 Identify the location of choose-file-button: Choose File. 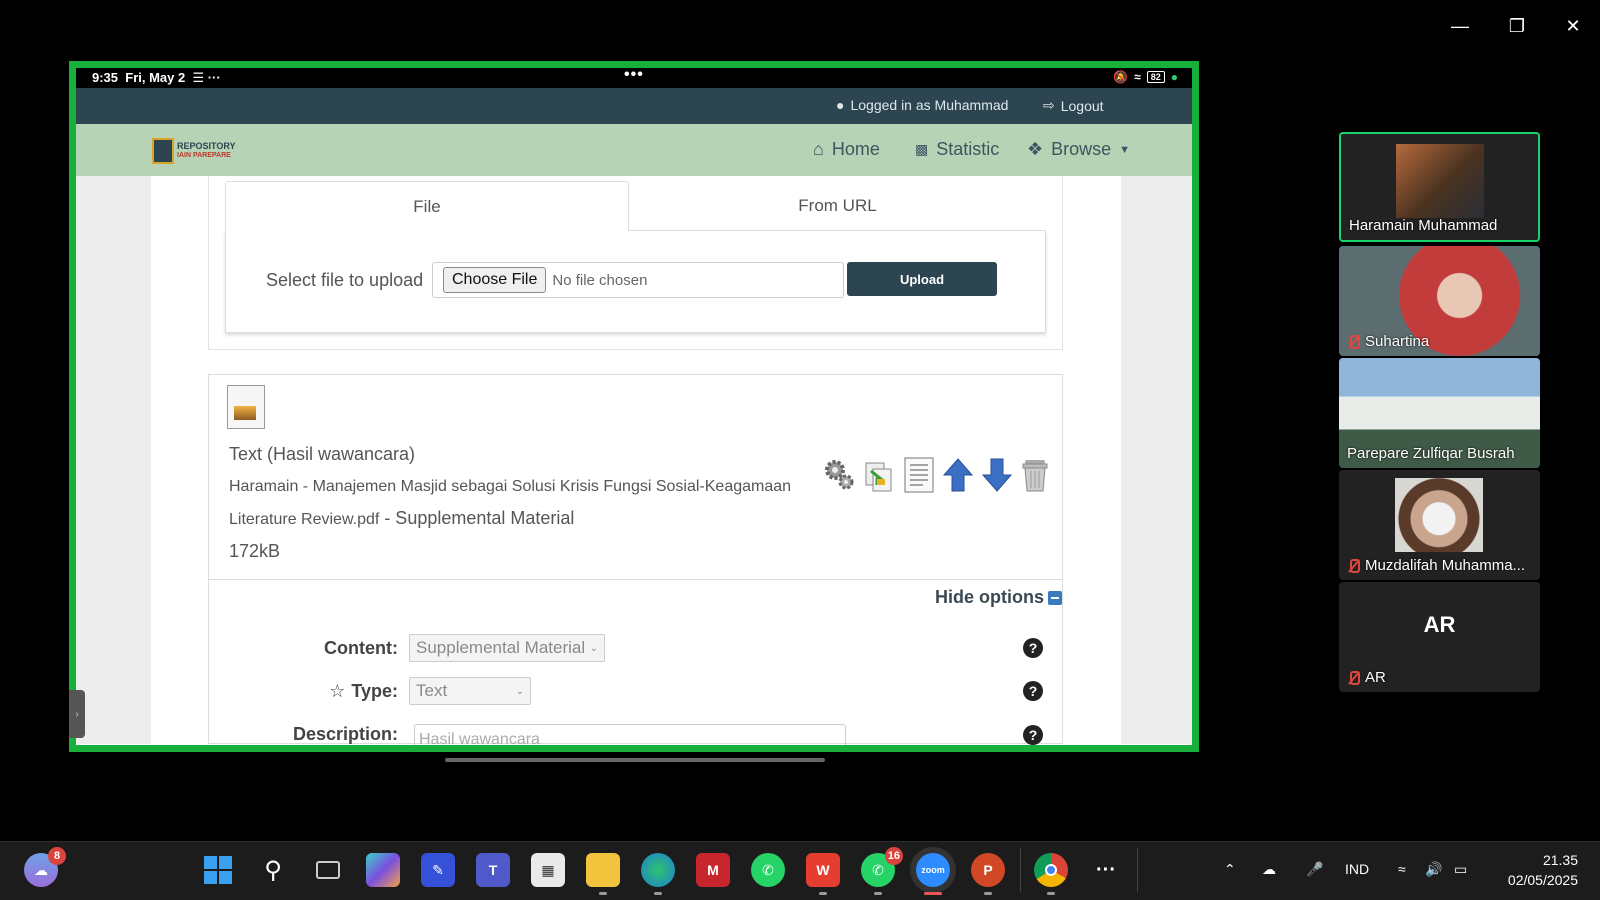
(495, 280).